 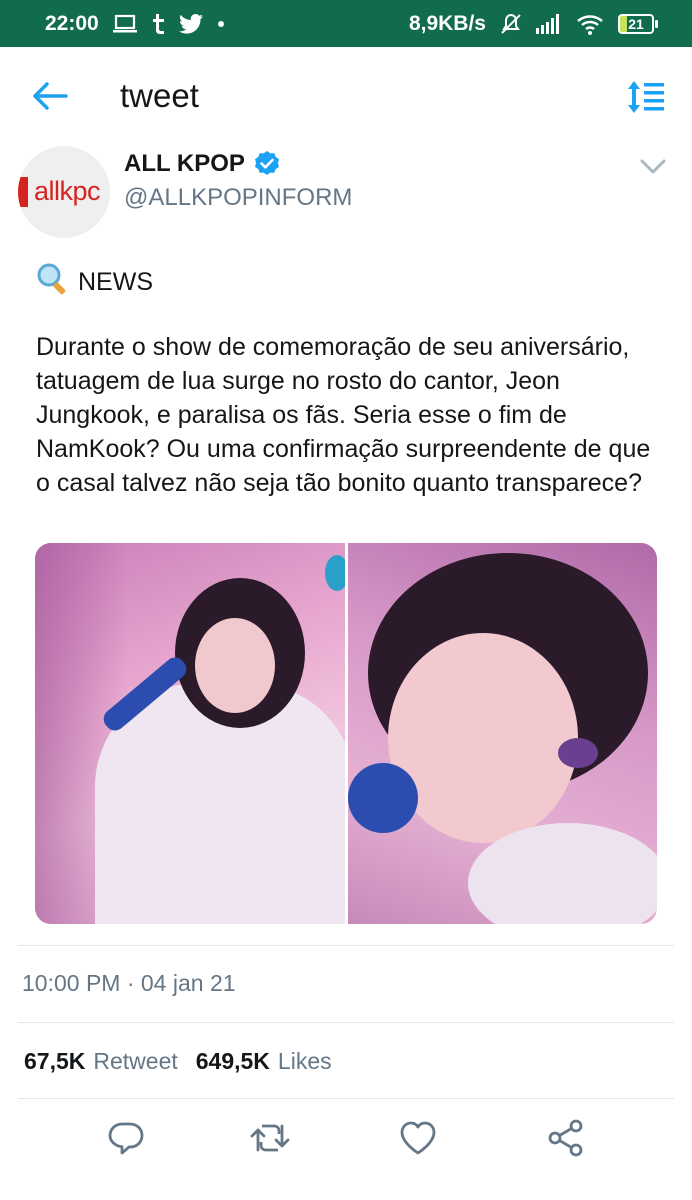 What do you see at coordinates (511, 24) in the screenshot?
I see `mute-icon` at bounding box center [511, 24].